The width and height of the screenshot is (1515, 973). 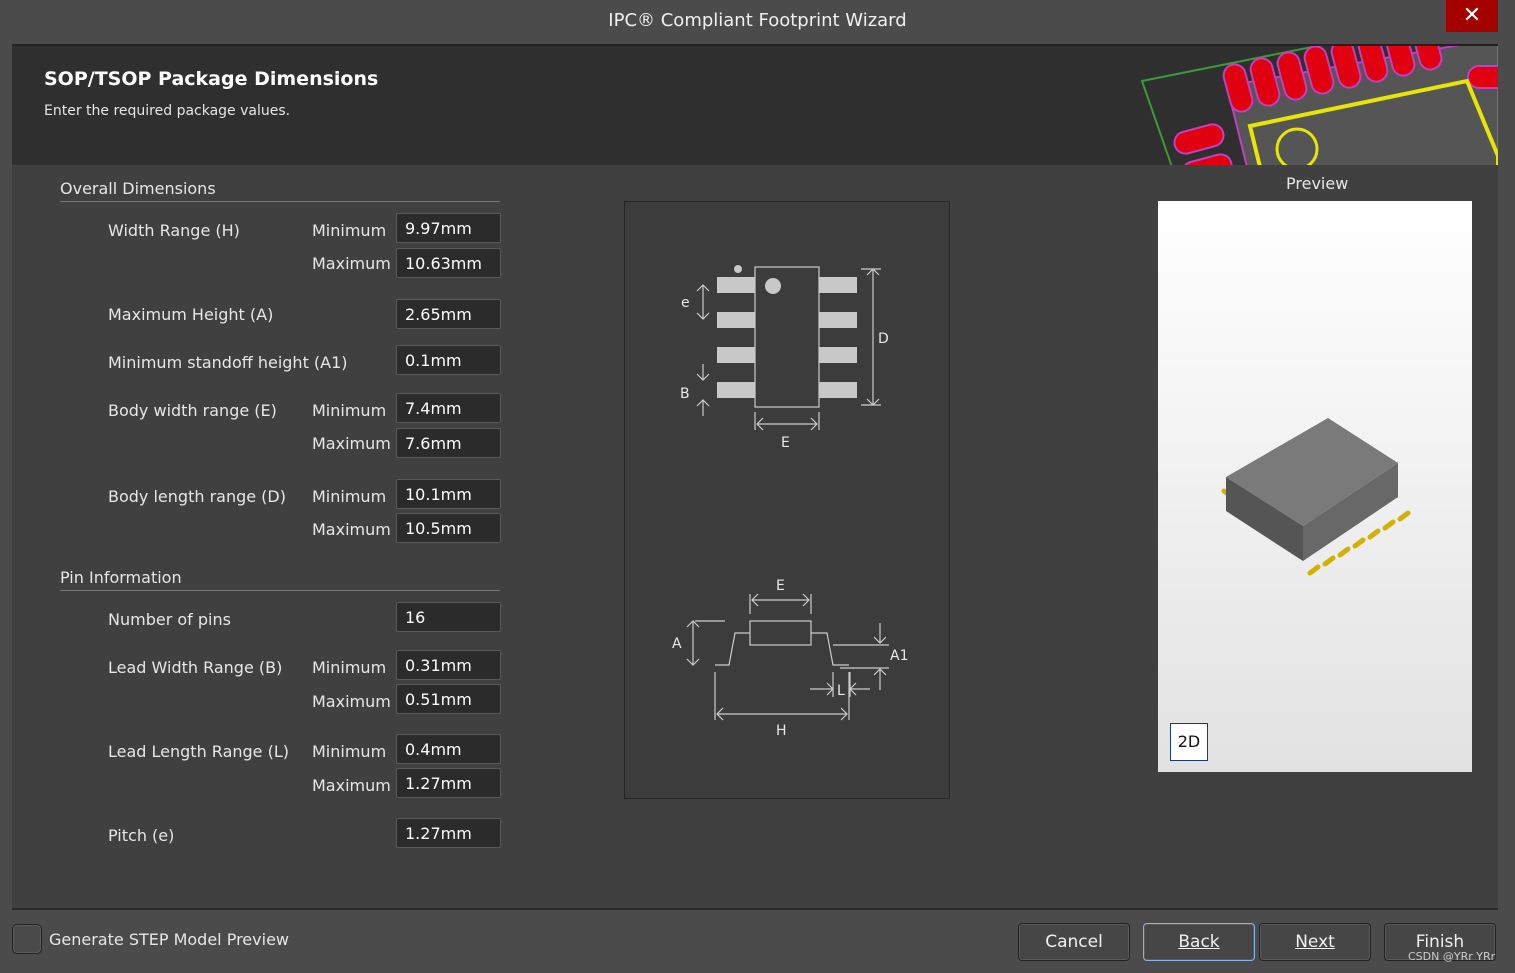 I want to click on toggle-2d-button: 2D, so click(x=1189, y=742).